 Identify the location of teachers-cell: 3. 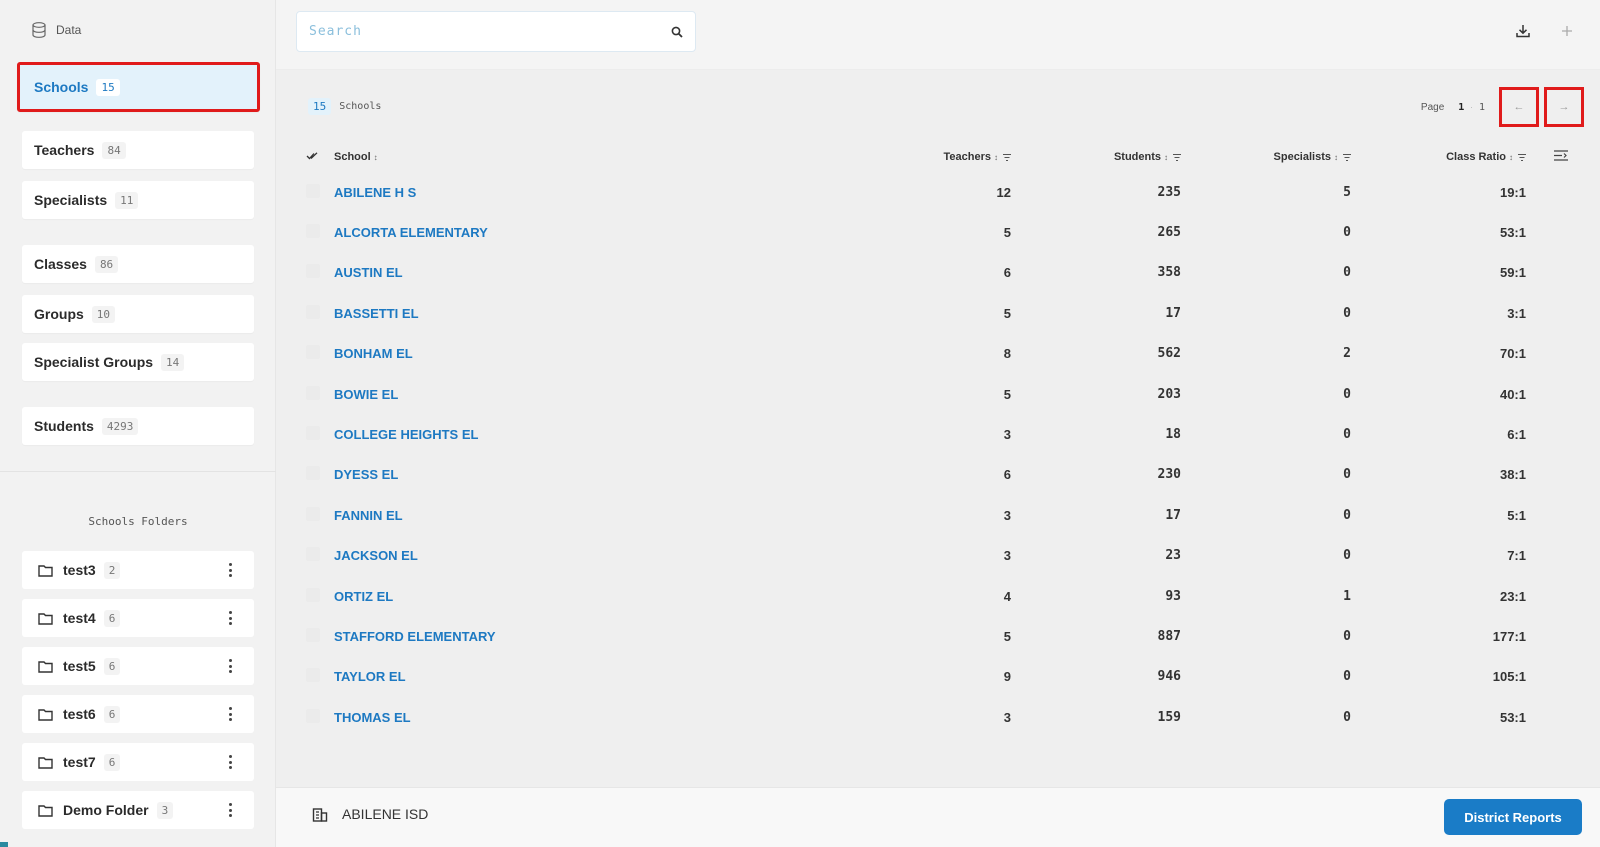
(1007, 515).